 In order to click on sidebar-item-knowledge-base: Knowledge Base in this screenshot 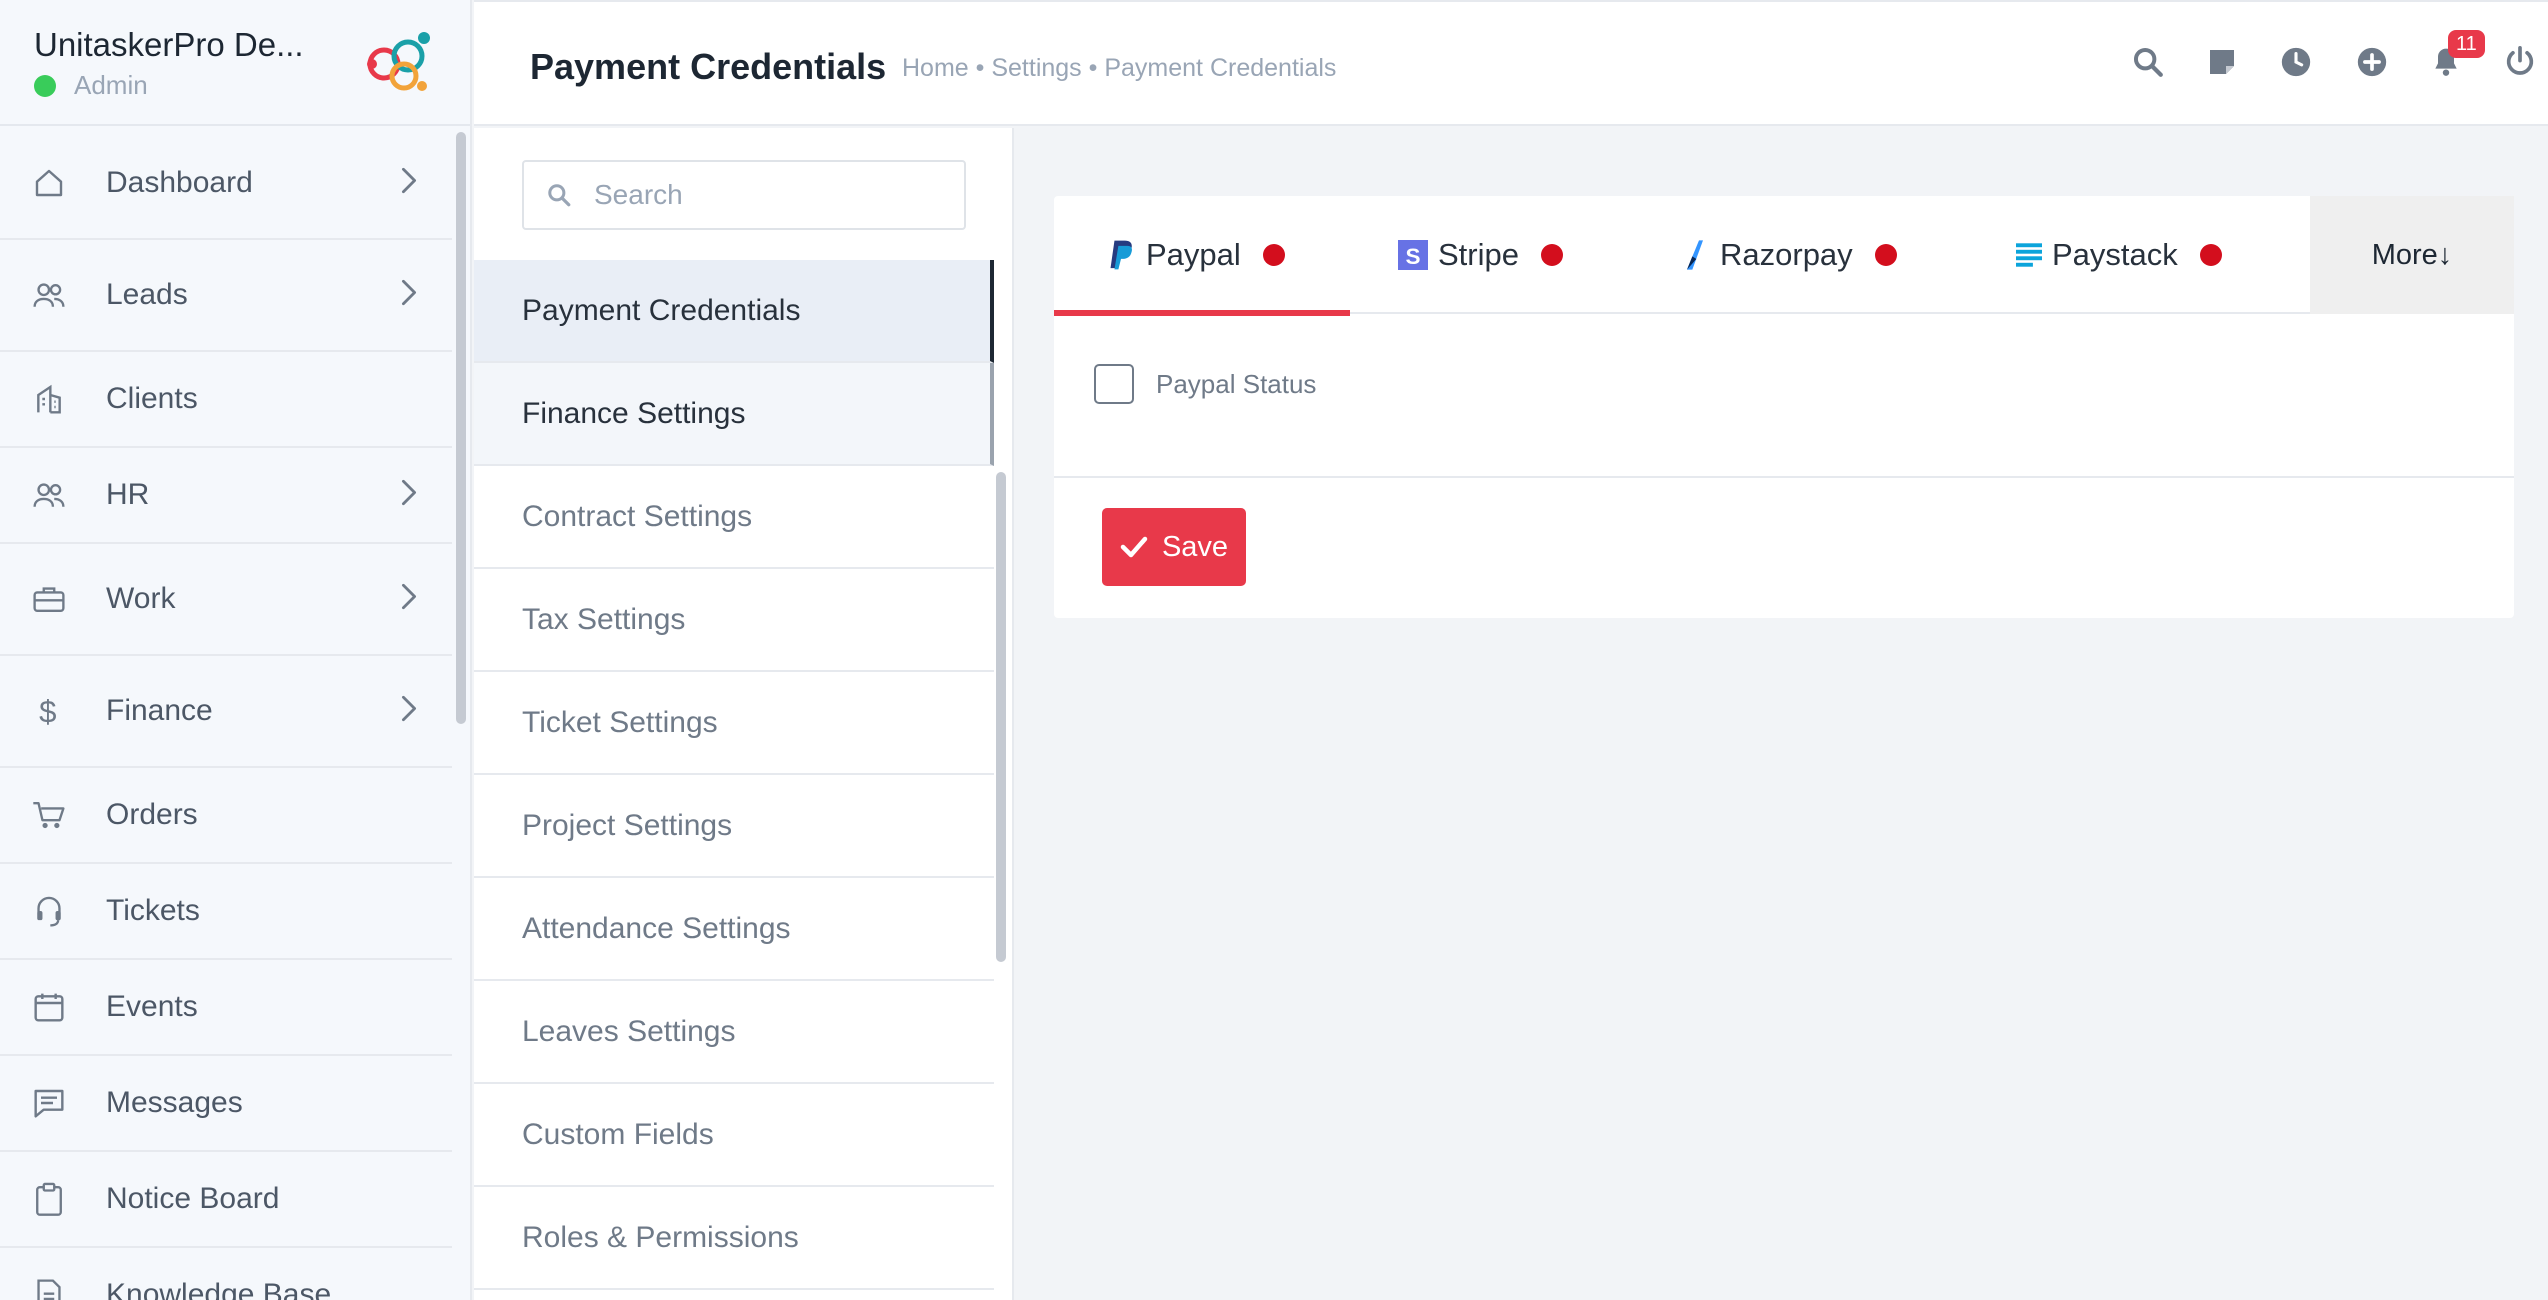, I will do `click(226, 1274)`.